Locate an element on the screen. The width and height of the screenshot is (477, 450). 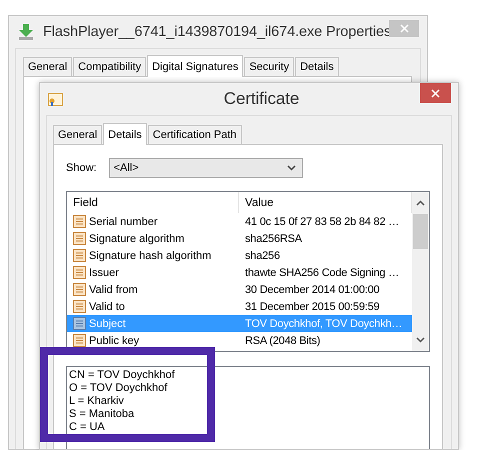
field-name: Valid from is located at coordinates (113, 290).